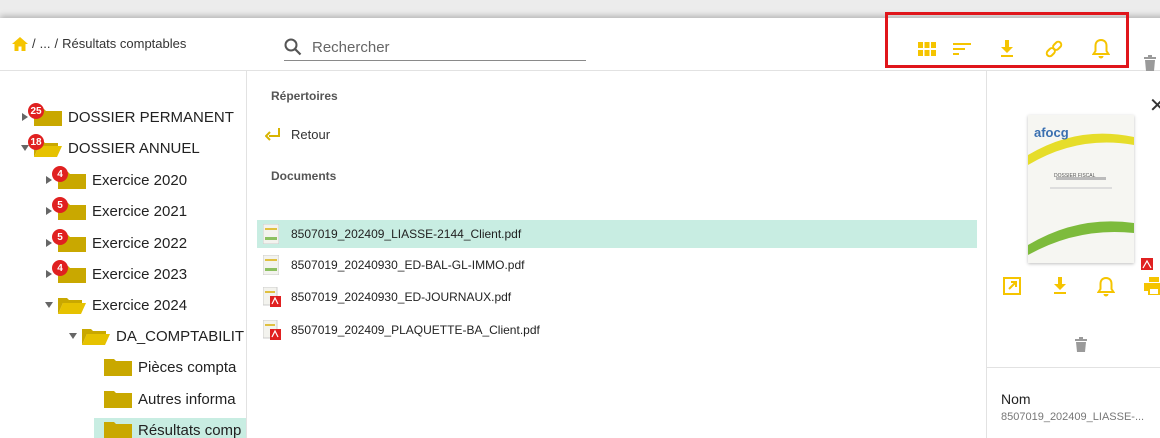  What do you see at coordinates (304, 96) in the screenshot?
I see `directories-header: Répertoires` at bounding box center [304, 96].